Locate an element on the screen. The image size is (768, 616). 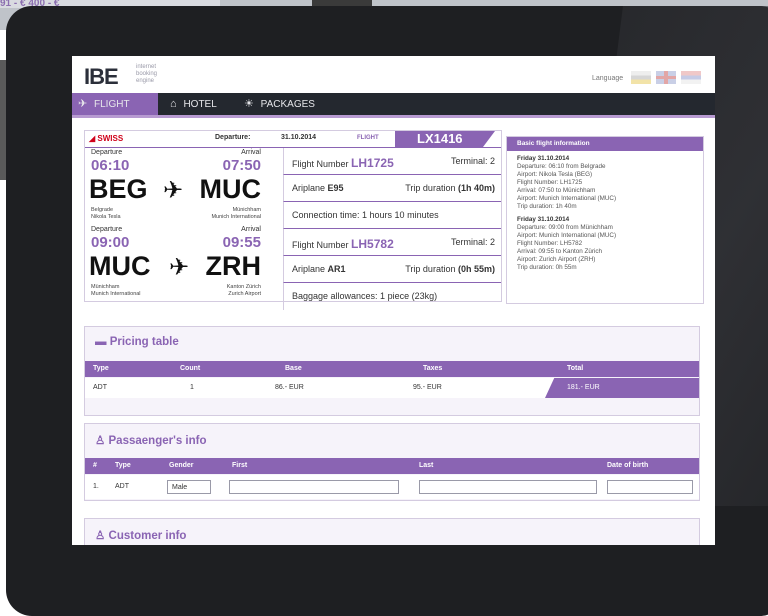
first-name-input is located at coordinates (314, 487).